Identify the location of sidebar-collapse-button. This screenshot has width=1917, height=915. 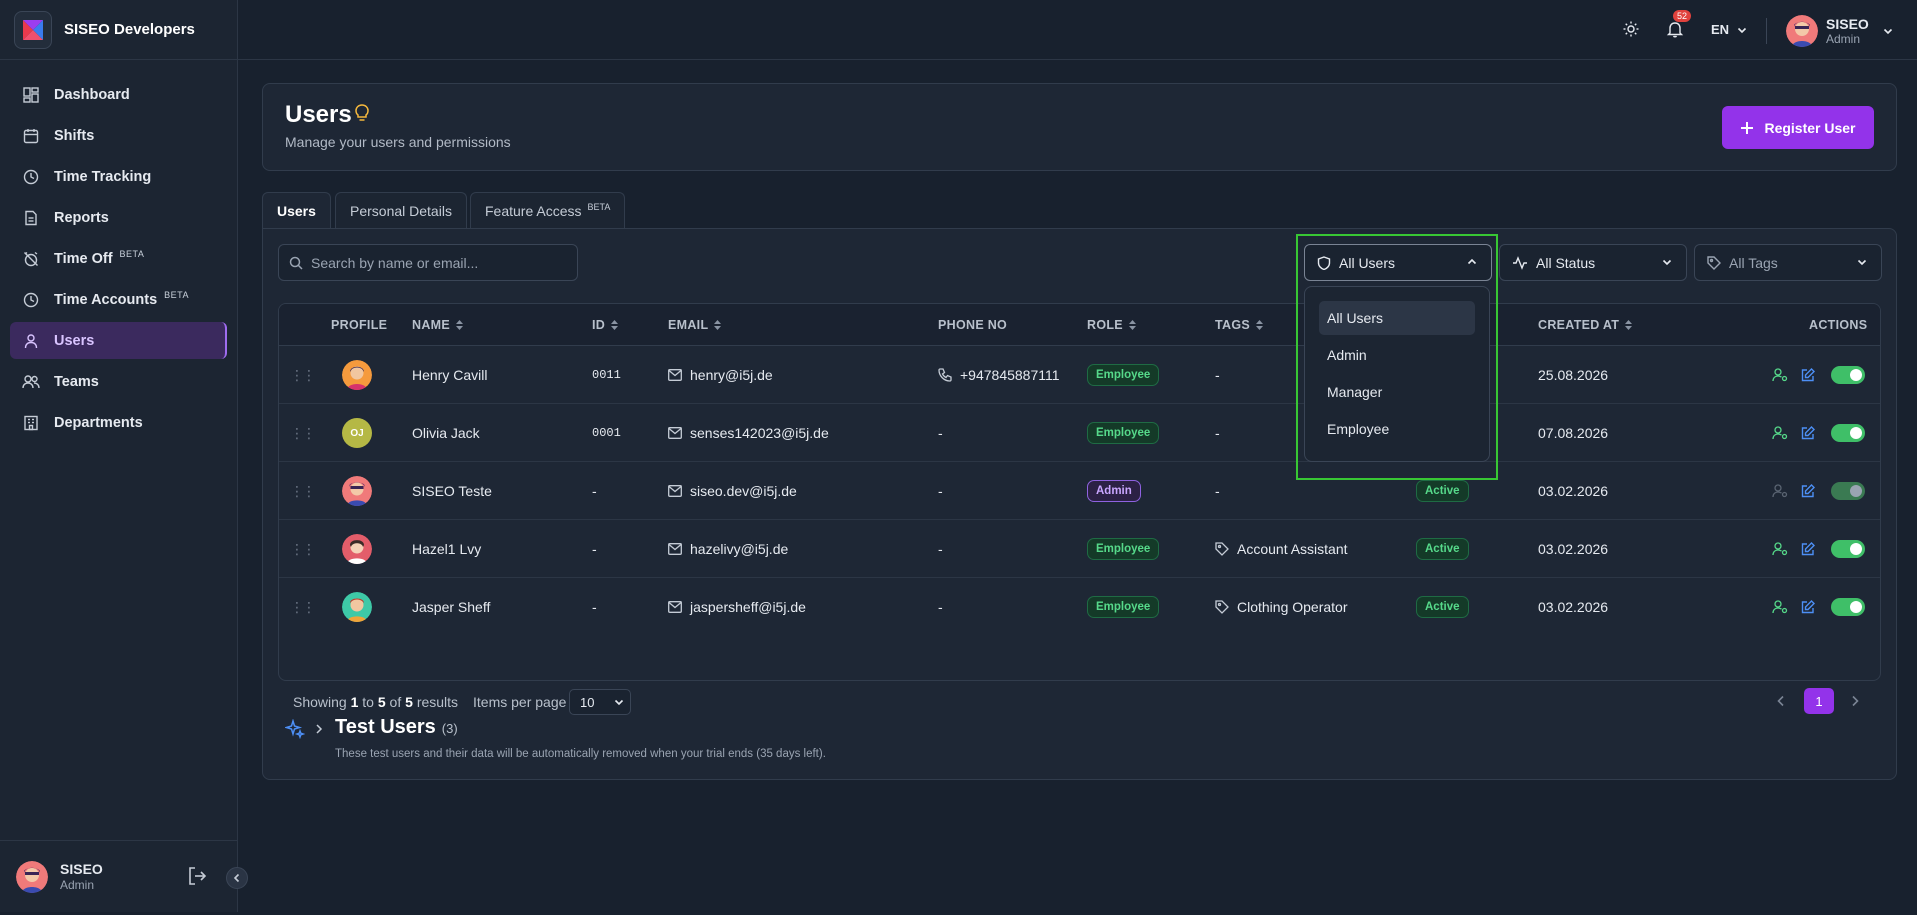
(237, 878).